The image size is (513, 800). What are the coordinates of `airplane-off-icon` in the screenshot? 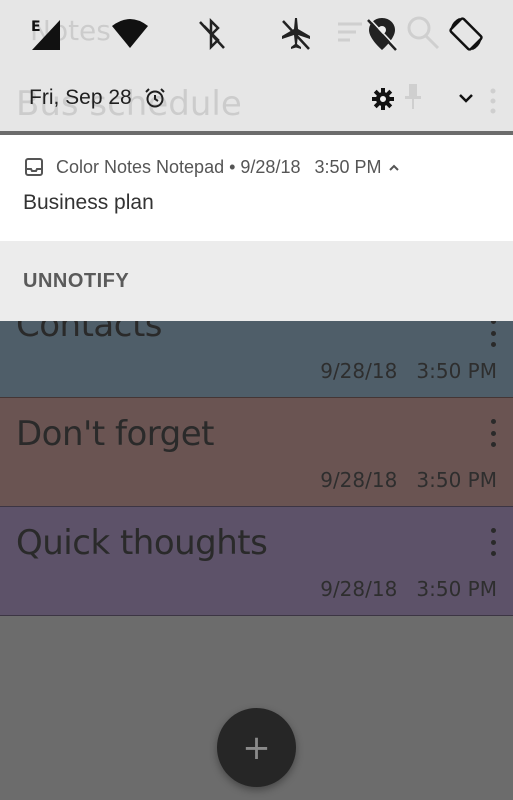 It's located at (296, 34).